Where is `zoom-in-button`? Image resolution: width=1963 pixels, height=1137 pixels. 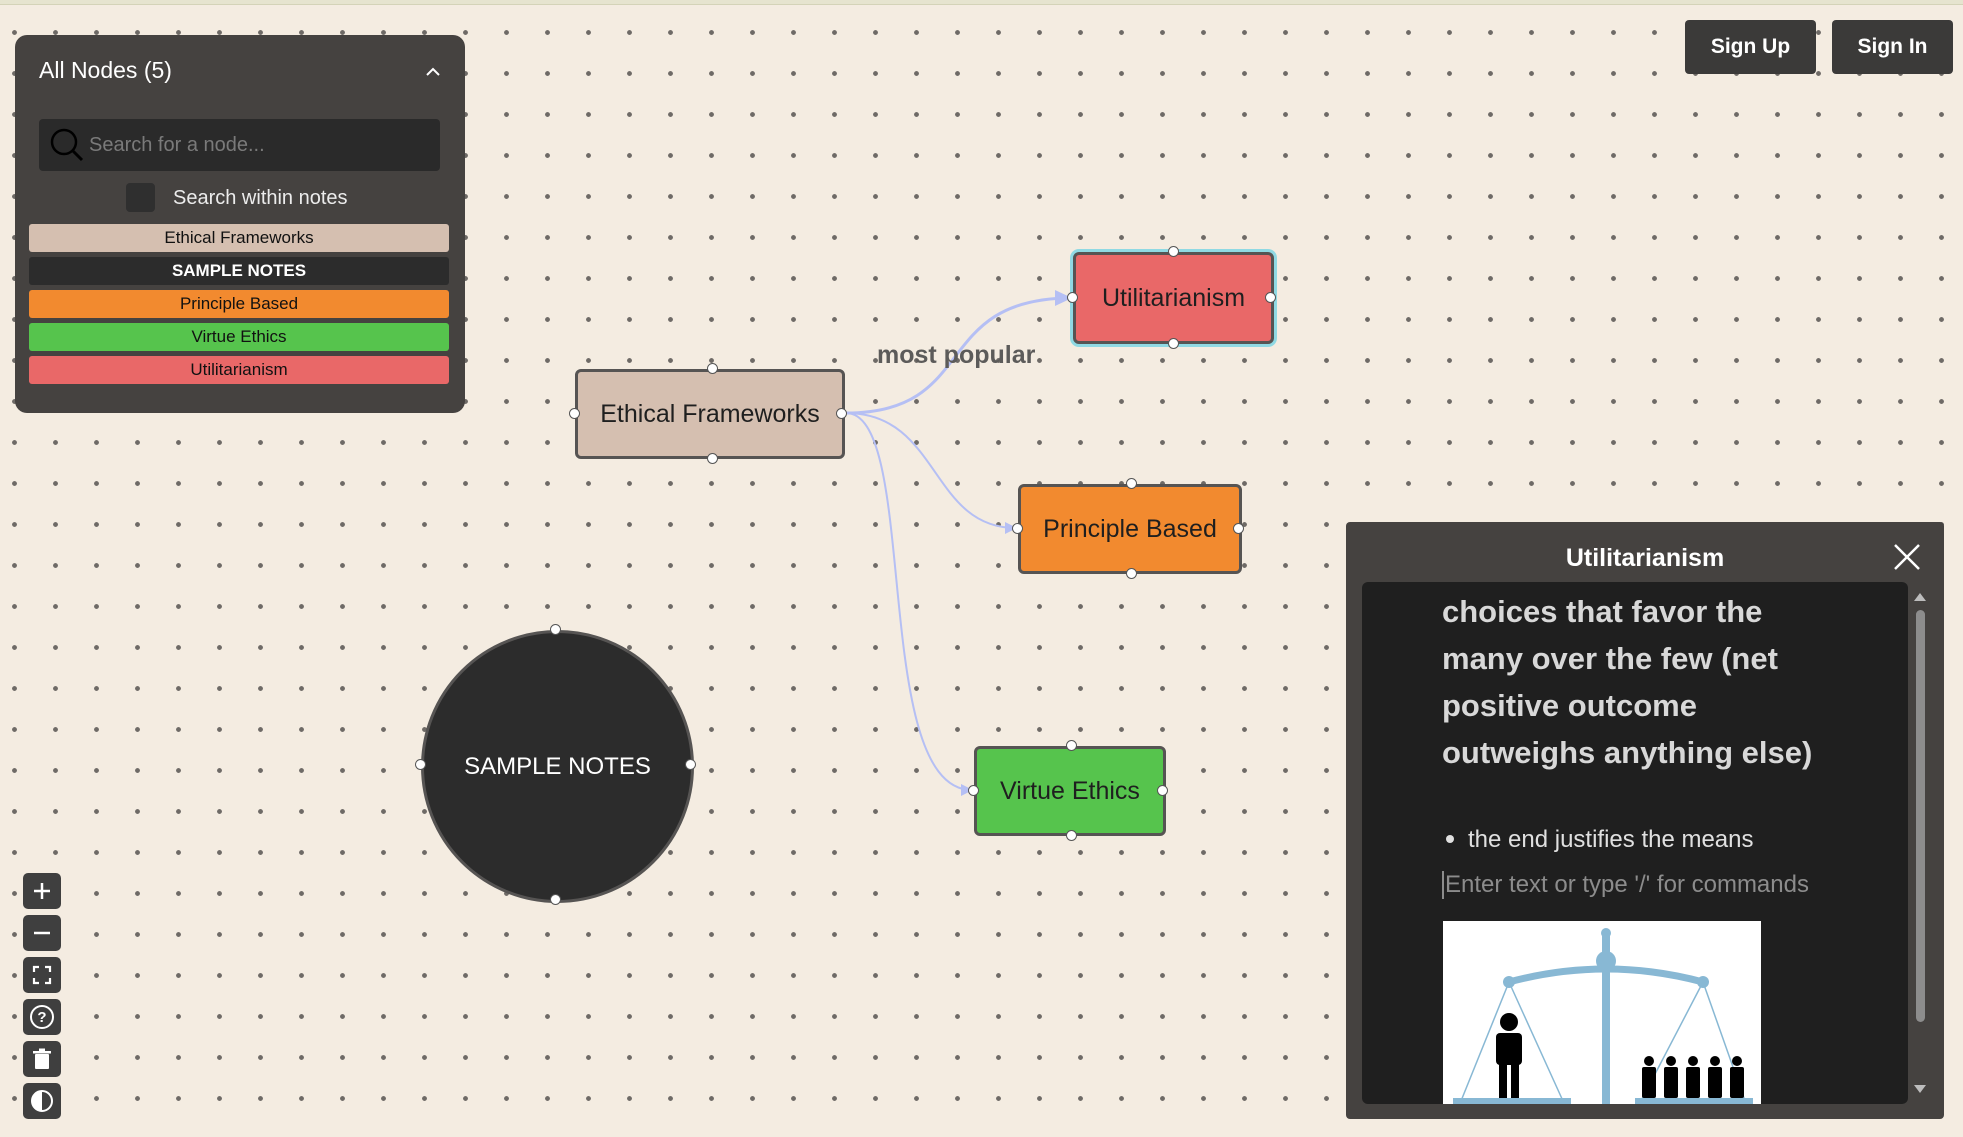 zoom-in-button is located at coordinates (42, 891).